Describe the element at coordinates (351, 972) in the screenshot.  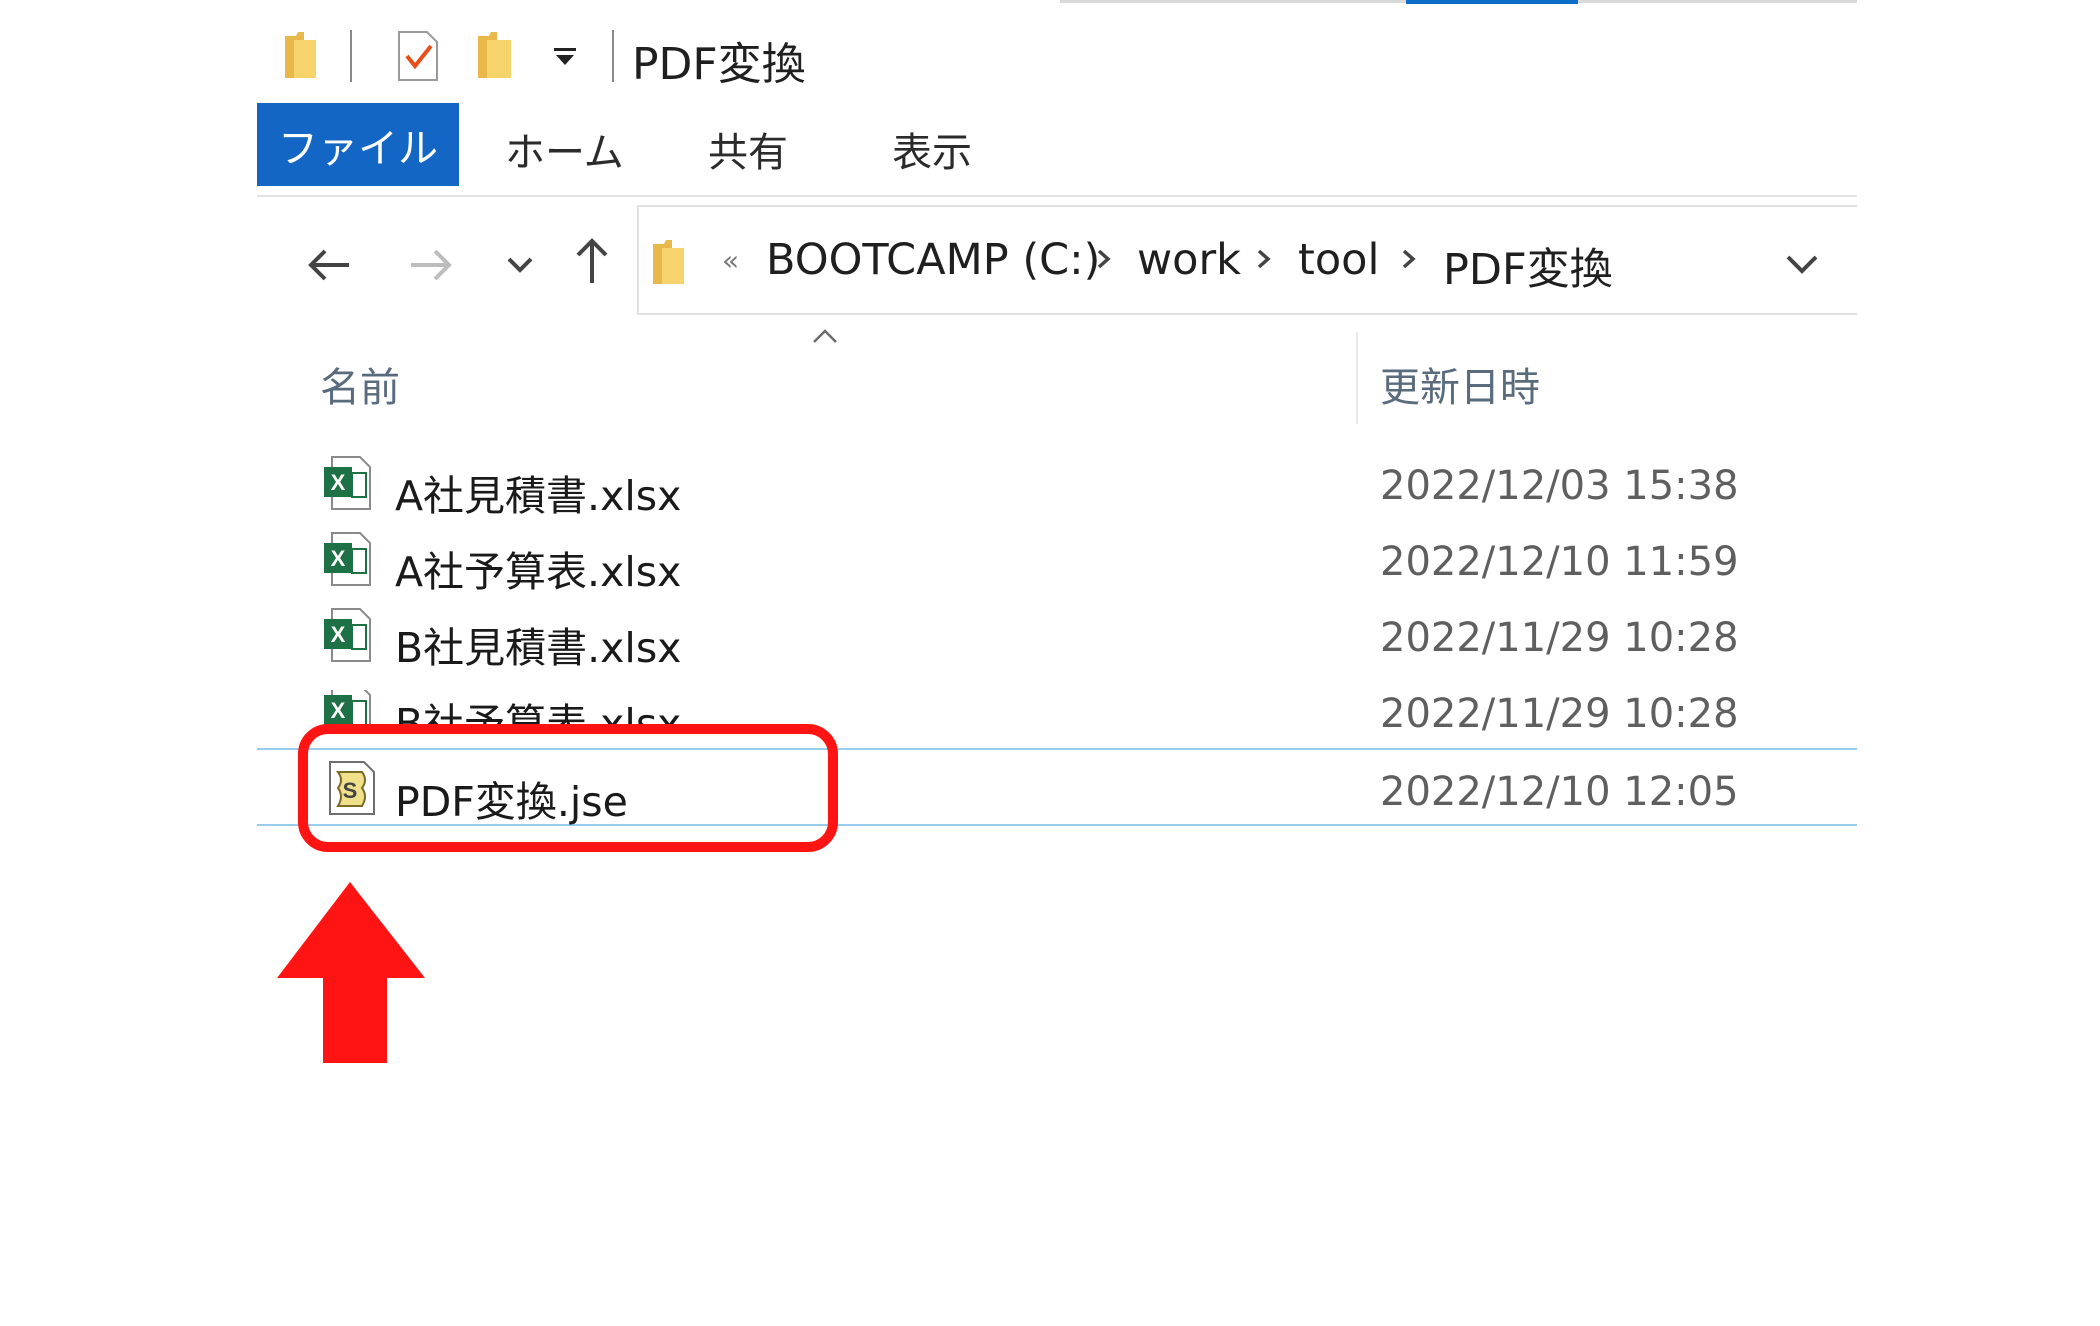
I see `red-up-arrow-icon` at that location.